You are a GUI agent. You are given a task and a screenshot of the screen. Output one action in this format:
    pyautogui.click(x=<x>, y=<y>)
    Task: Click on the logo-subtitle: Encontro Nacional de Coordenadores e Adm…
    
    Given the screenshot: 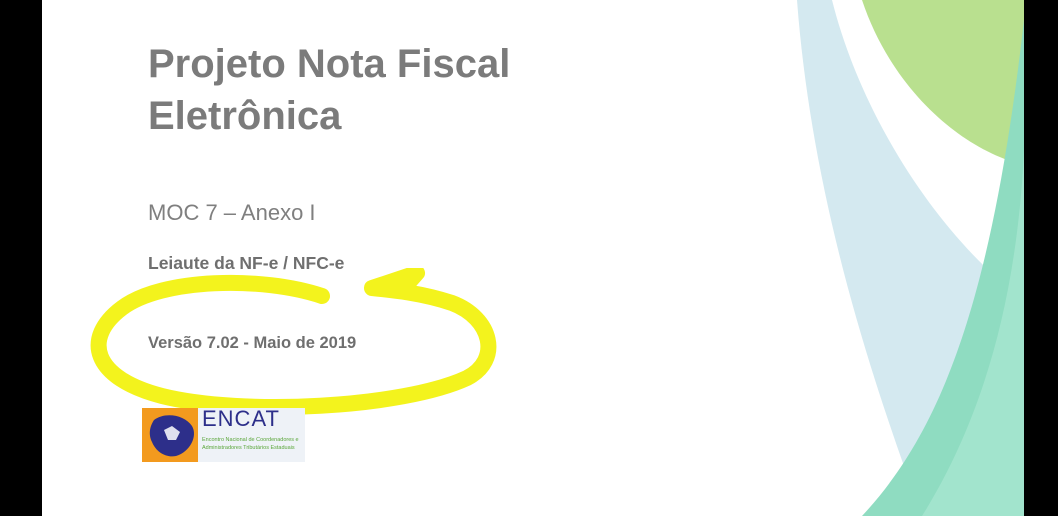 What is the action you would take?
    pyautogui.click(x=250, y=444)
    